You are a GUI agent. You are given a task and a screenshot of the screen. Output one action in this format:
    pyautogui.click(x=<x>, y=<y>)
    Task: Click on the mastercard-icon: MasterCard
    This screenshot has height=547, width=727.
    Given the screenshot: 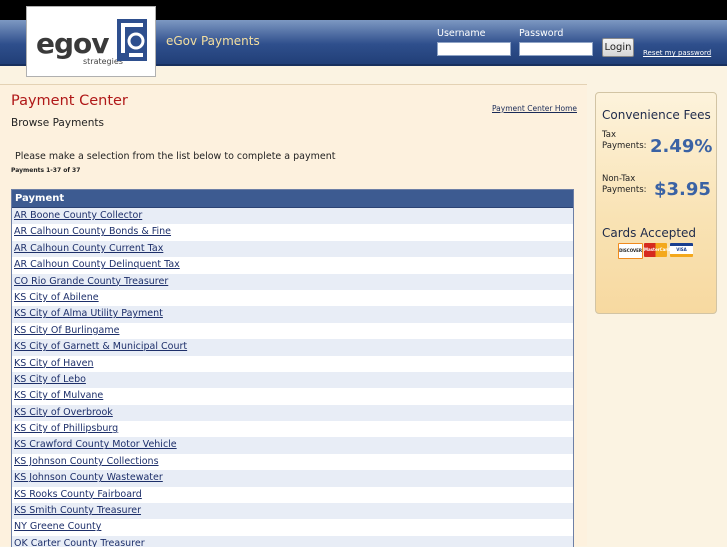 What is the action you would take?
    pyautogui.click(x=657, y=250)
    